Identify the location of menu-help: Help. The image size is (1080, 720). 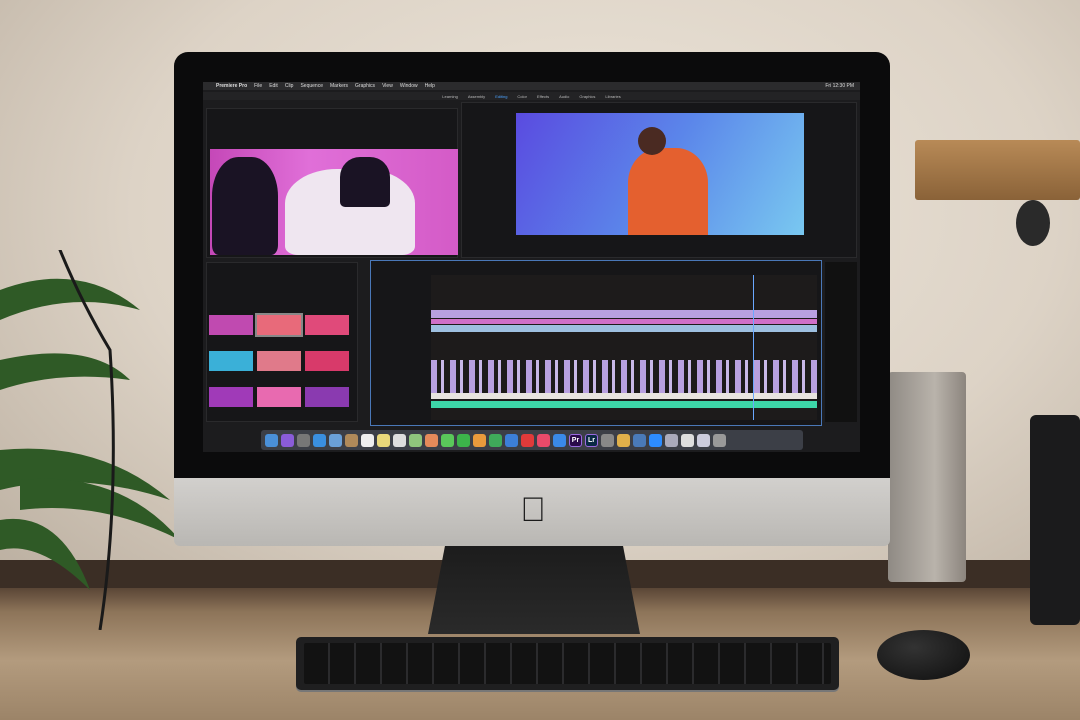
(430, 86).